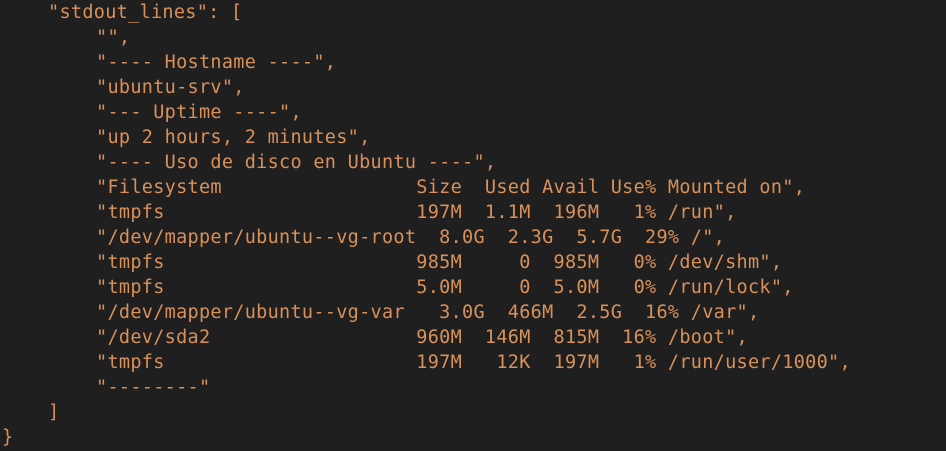 This screenshot has height=451, width=946. What do you see at coordinates (233, 137) in the screenshot?
I see `output-line: "up 2 hours, 2 minutes",` at bounding box center [233, 137].